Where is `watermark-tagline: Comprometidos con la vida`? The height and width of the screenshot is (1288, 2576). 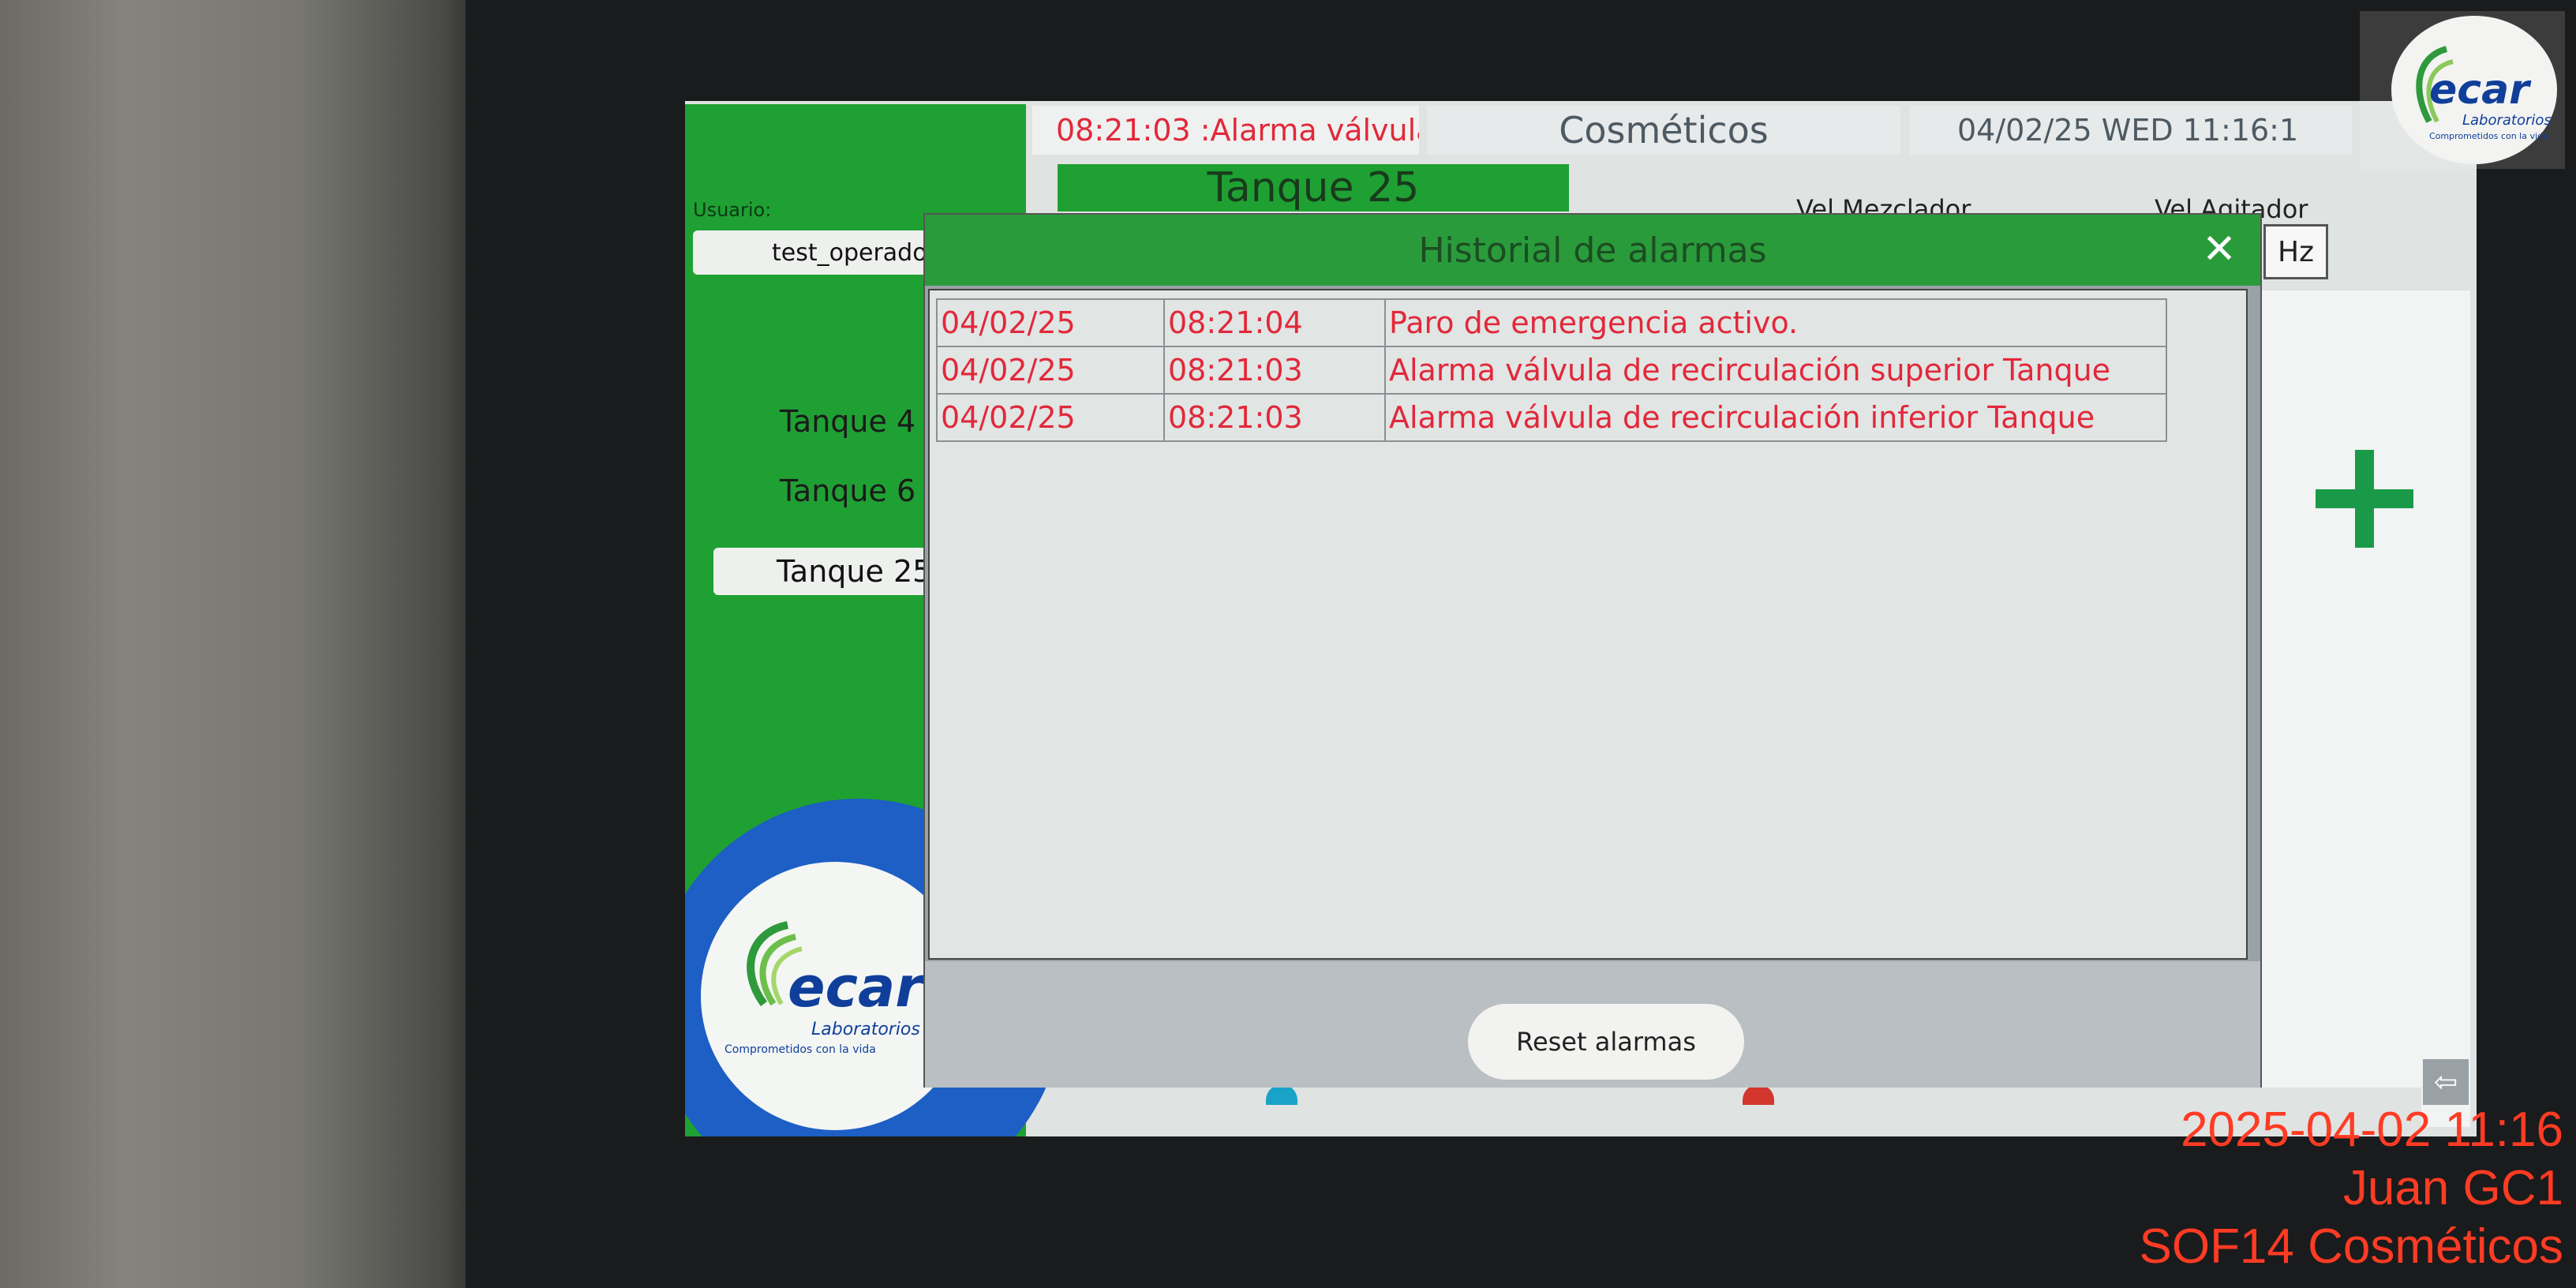
watermark-tagline: Comprometidos con la vida is located at coordinates (2488, 136).